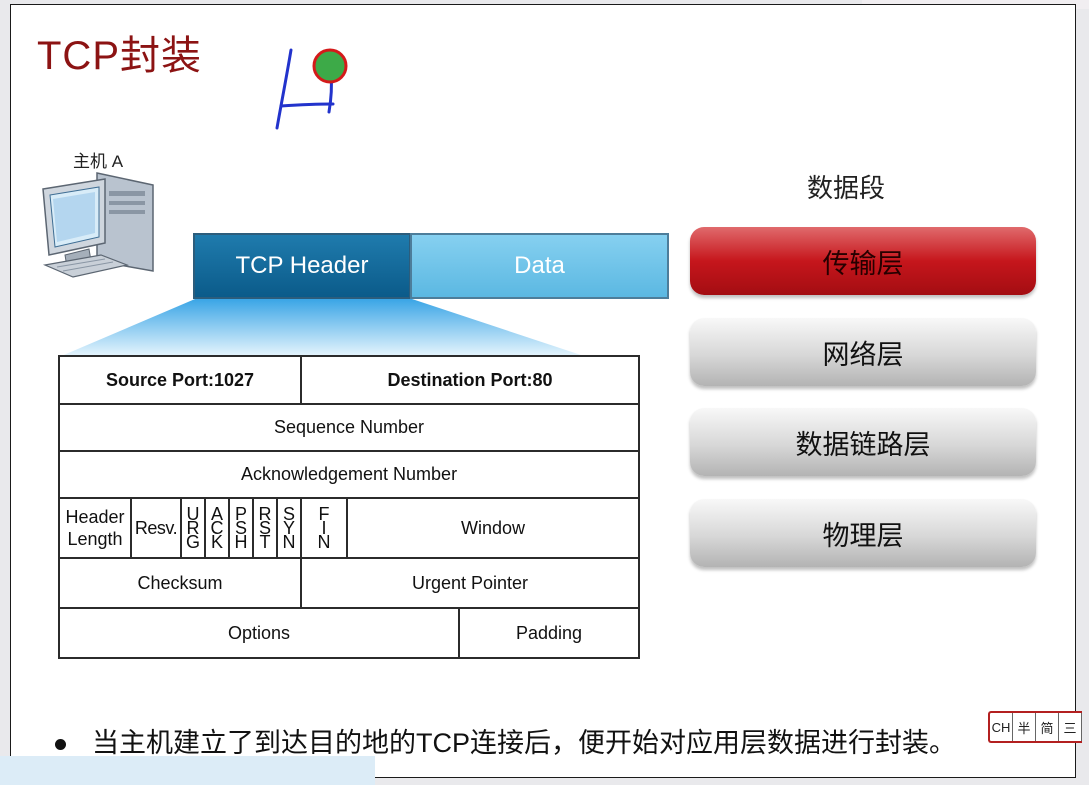 The height and width of the screenshot is (785, 1089). I want to click on flag-ack: A C K, so click(217, 528).